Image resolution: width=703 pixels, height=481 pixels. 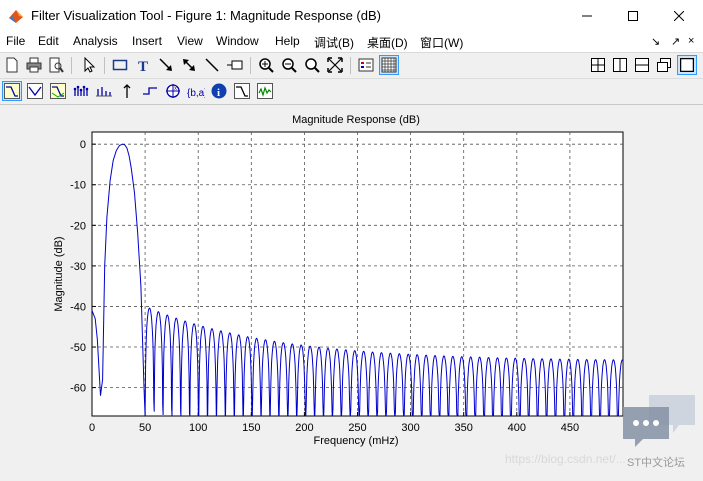 I want to click on magnitude-phase-icon, so click(x=58, y=91).